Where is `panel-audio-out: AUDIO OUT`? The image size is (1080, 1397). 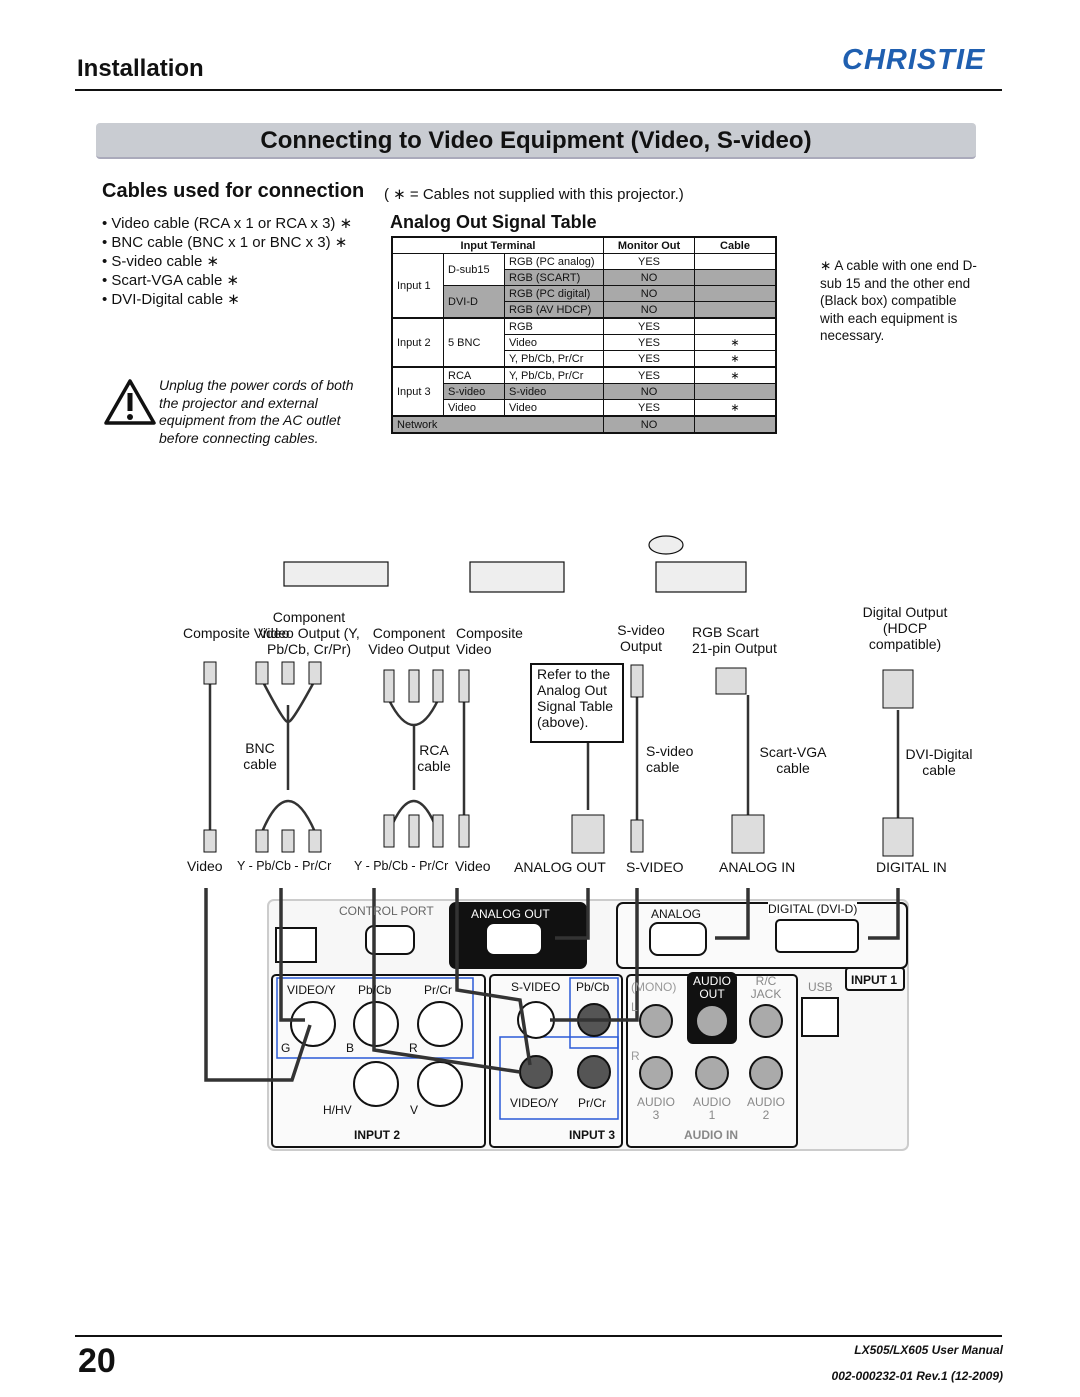 panel-audio-out: AUDIO OUT is located at coordinates (711, 987).